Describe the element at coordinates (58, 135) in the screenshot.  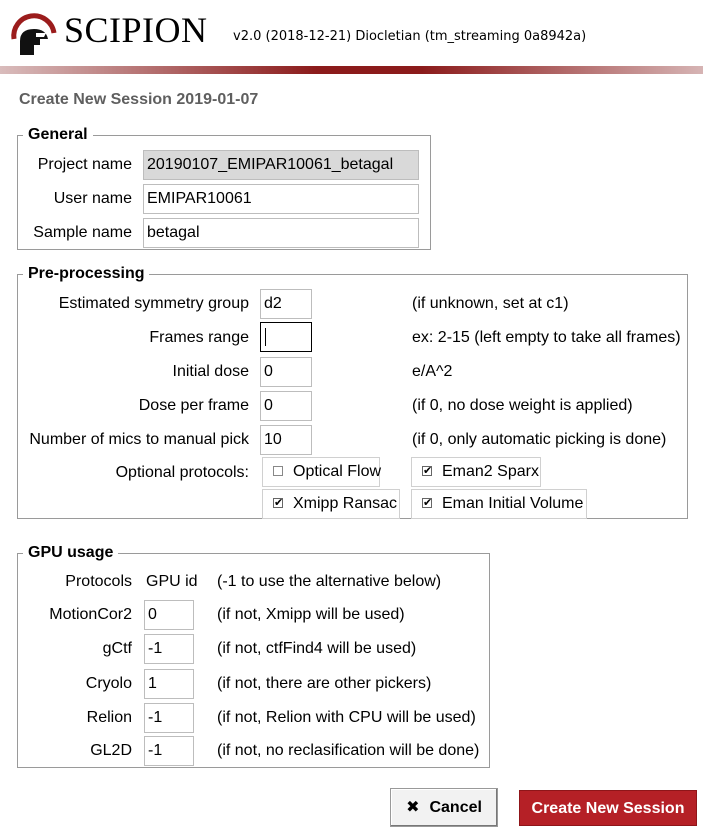
I see `general-frame-title: General` at that location.